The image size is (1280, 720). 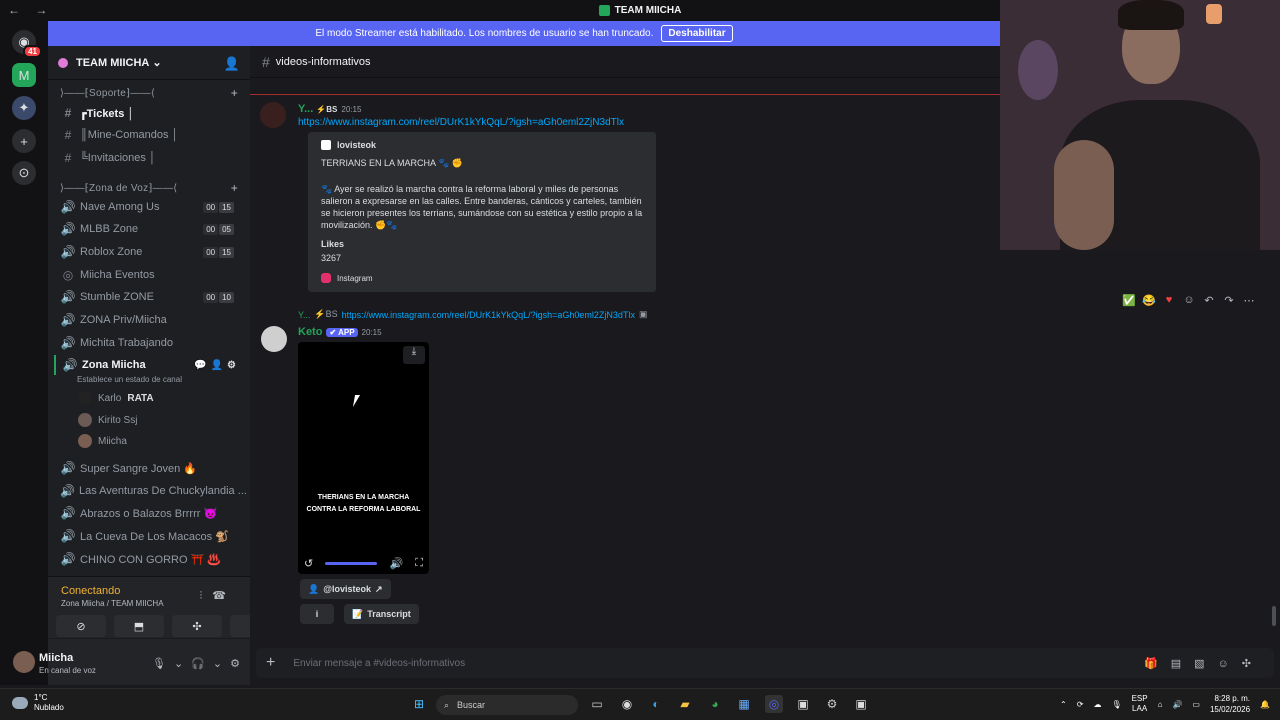 What do you see at coordinates (1274, 616) in the screenshot?
I see `chat-scrollbar` at bounding box center [1274, 616].